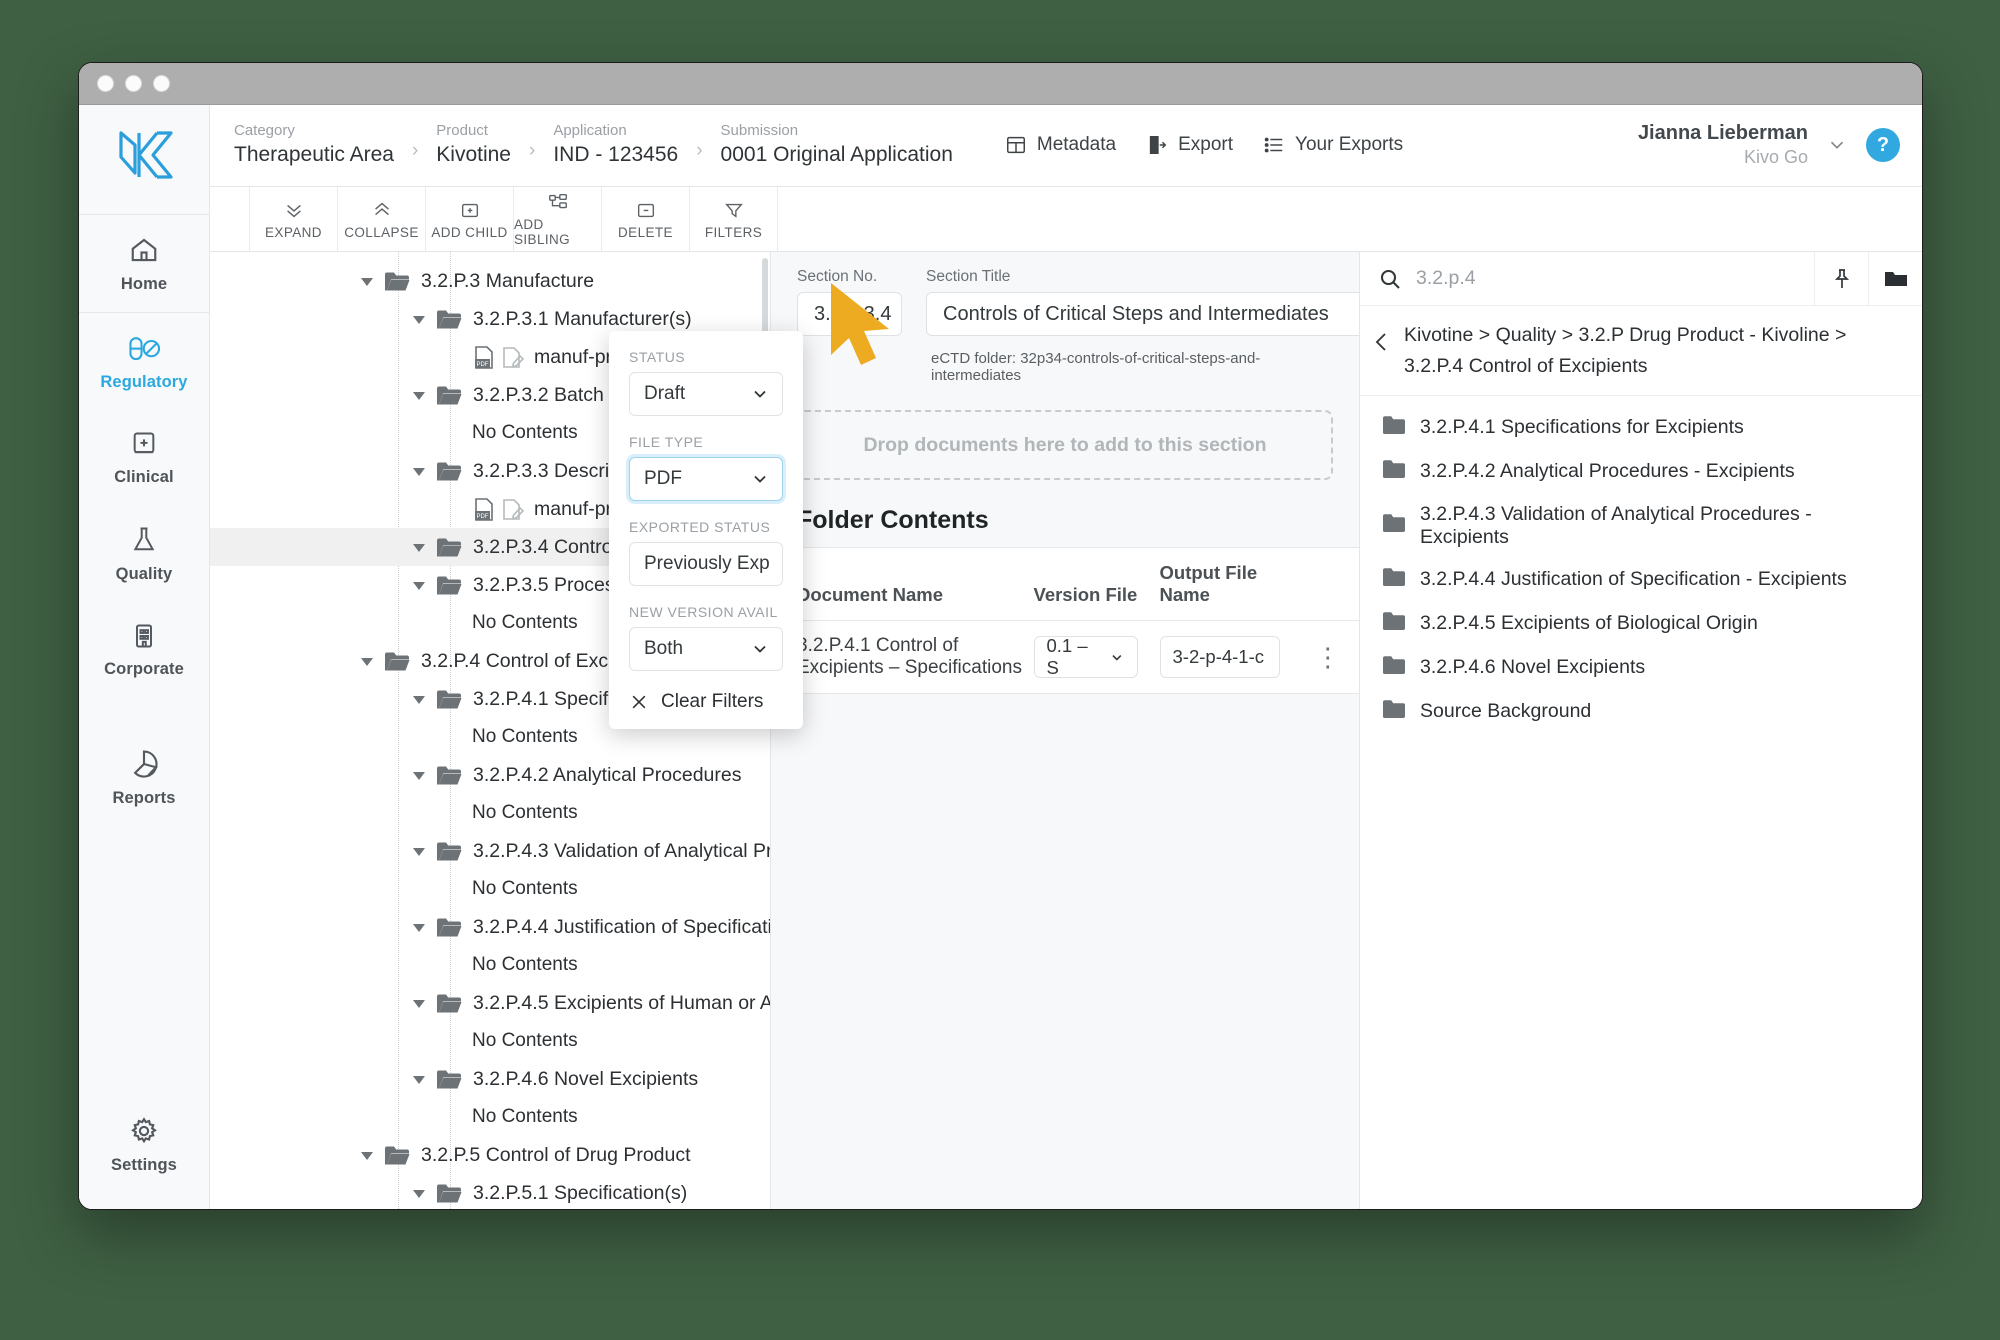 The image size is (2000, 1340). I want to click on output-file-name-input: 3-2-p-4-1-c, so click(1219, 657).